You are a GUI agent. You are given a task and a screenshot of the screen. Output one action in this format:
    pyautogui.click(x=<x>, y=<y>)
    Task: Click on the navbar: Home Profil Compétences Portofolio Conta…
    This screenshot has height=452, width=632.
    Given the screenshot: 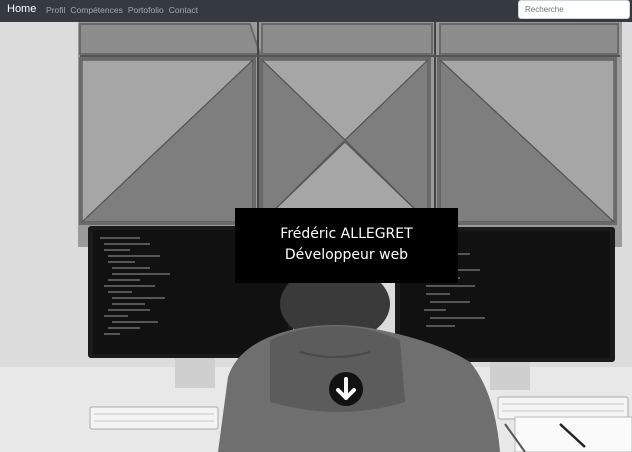 What is the action you would take?
    pyautogui.click(x=316, y=11)
    